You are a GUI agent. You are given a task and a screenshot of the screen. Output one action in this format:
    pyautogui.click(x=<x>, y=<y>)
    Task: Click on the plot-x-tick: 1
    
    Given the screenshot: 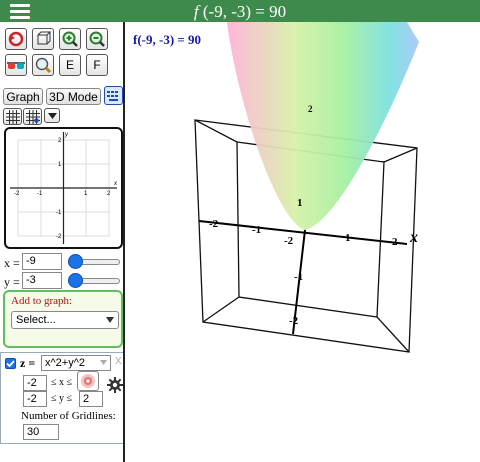 What is the action you would take?
    pyautogui.click(x=348, y=238)
    